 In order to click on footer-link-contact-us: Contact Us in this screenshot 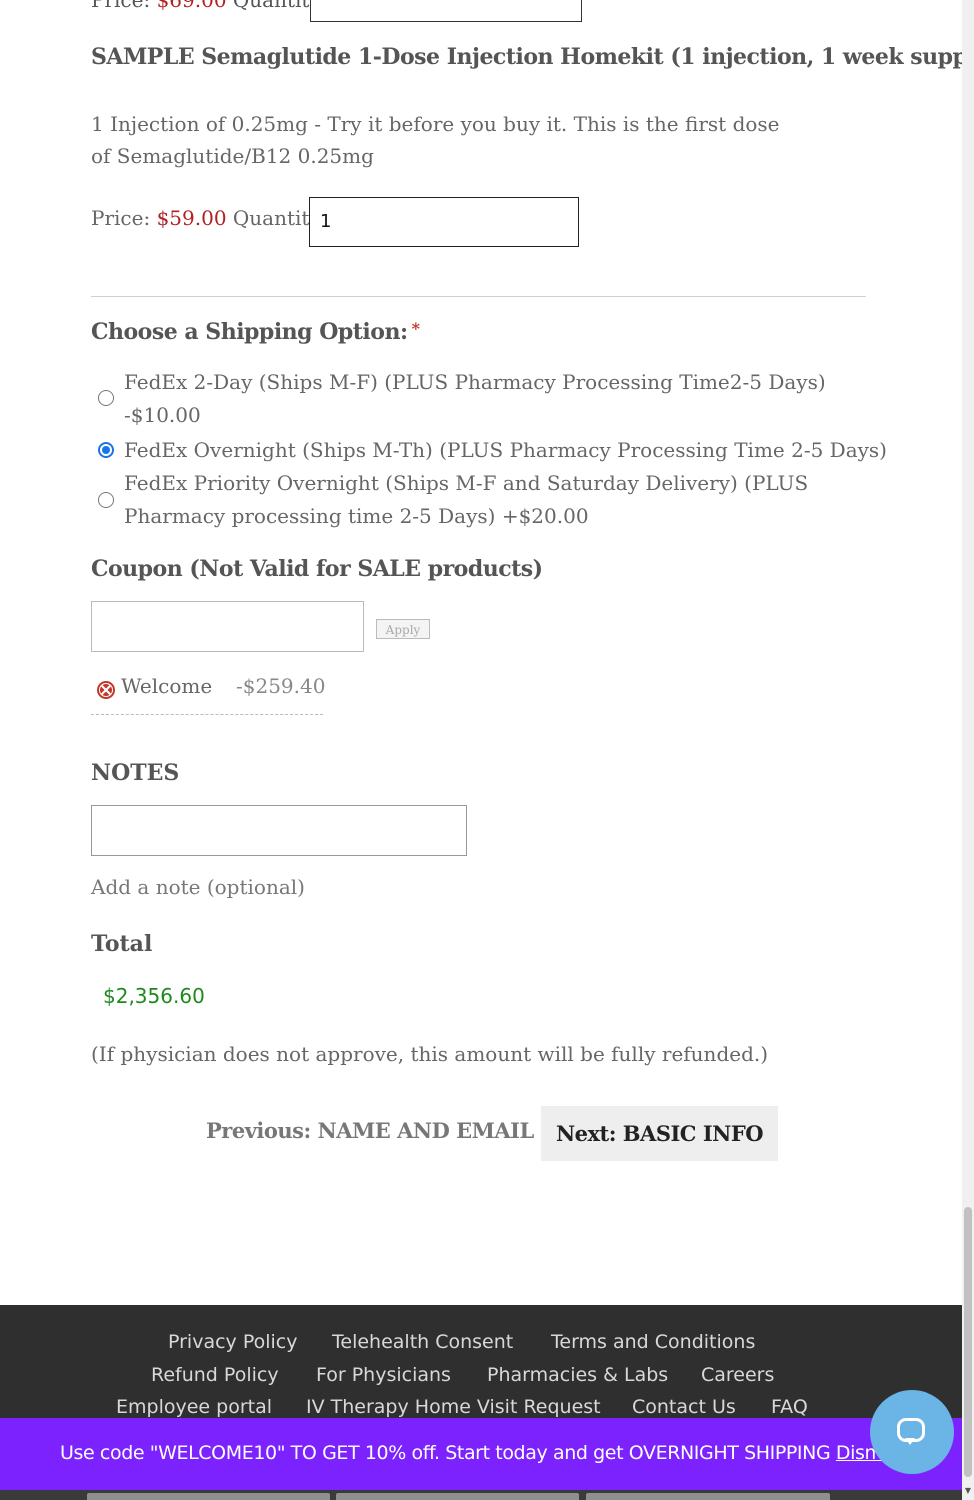, I will do `click(684, 1407)`.